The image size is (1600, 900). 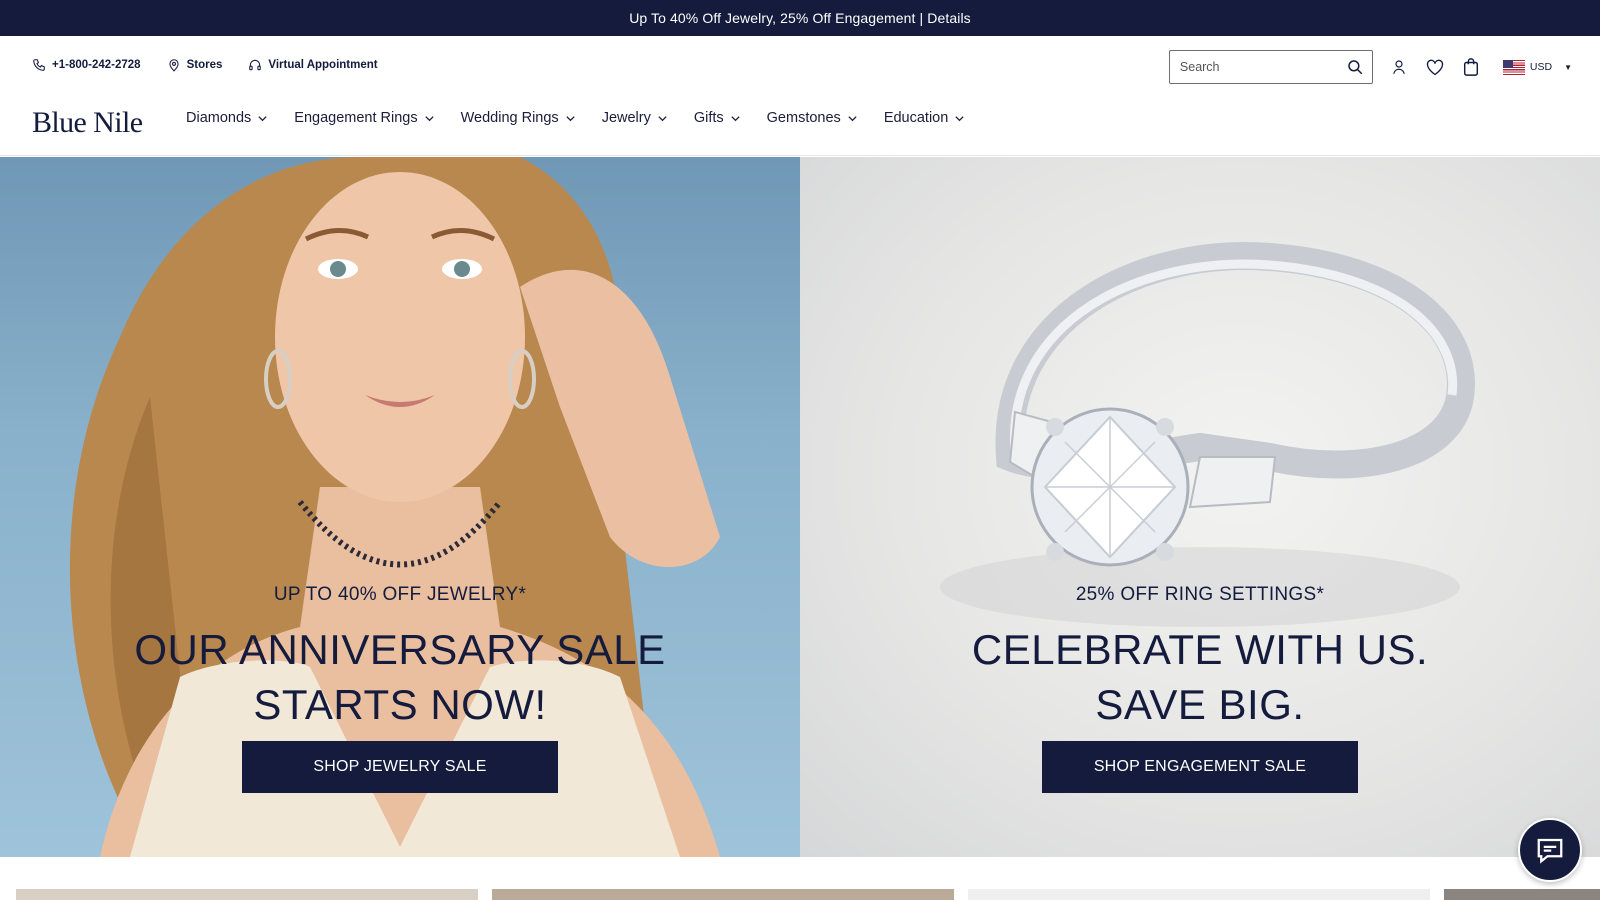 I want to click on currency-selector: USD ▼, so click(x=1537, y=67).